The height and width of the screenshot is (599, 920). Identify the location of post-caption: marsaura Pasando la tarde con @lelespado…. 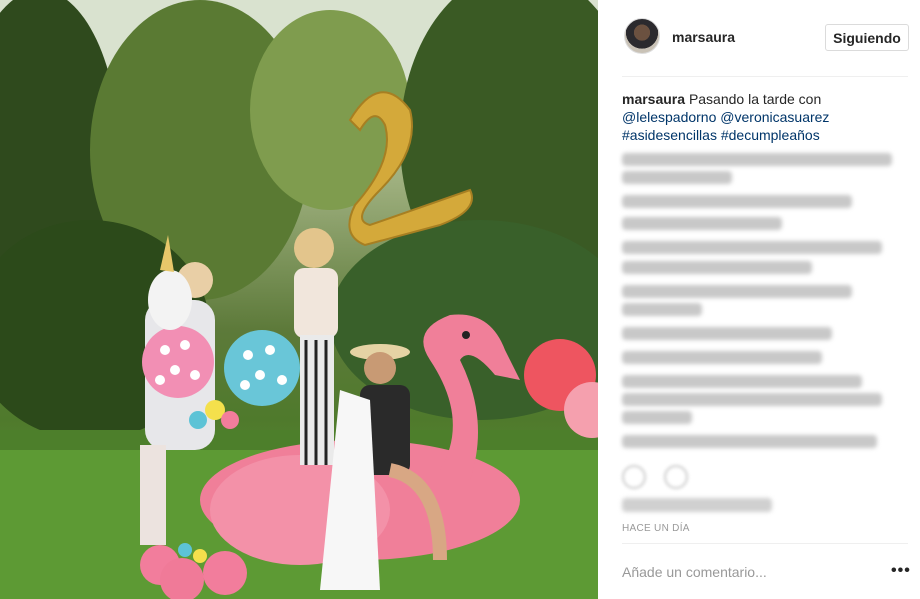
(767, 117).